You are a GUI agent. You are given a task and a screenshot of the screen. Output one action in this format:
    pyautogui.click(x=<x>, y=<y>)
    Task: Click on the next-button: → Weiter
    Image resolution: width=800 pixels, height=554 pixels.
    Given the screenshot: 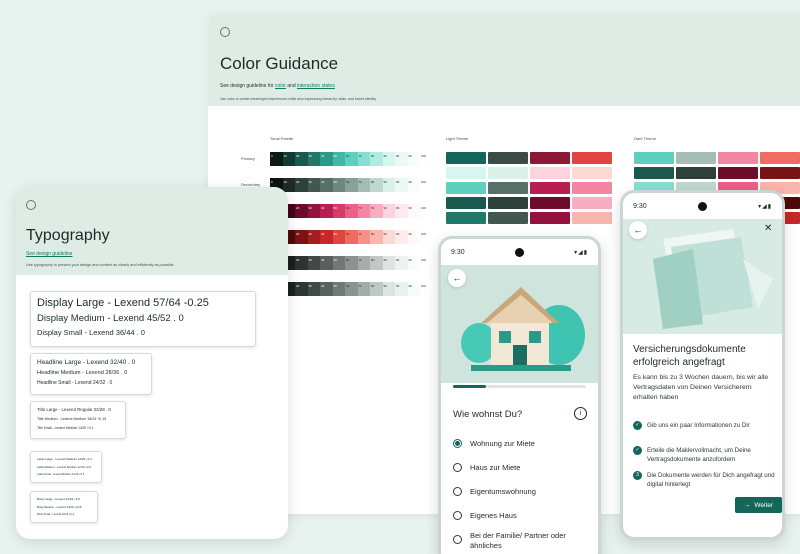 What is the action you would take?
    pyautogui.click(x=758, y=505)
    